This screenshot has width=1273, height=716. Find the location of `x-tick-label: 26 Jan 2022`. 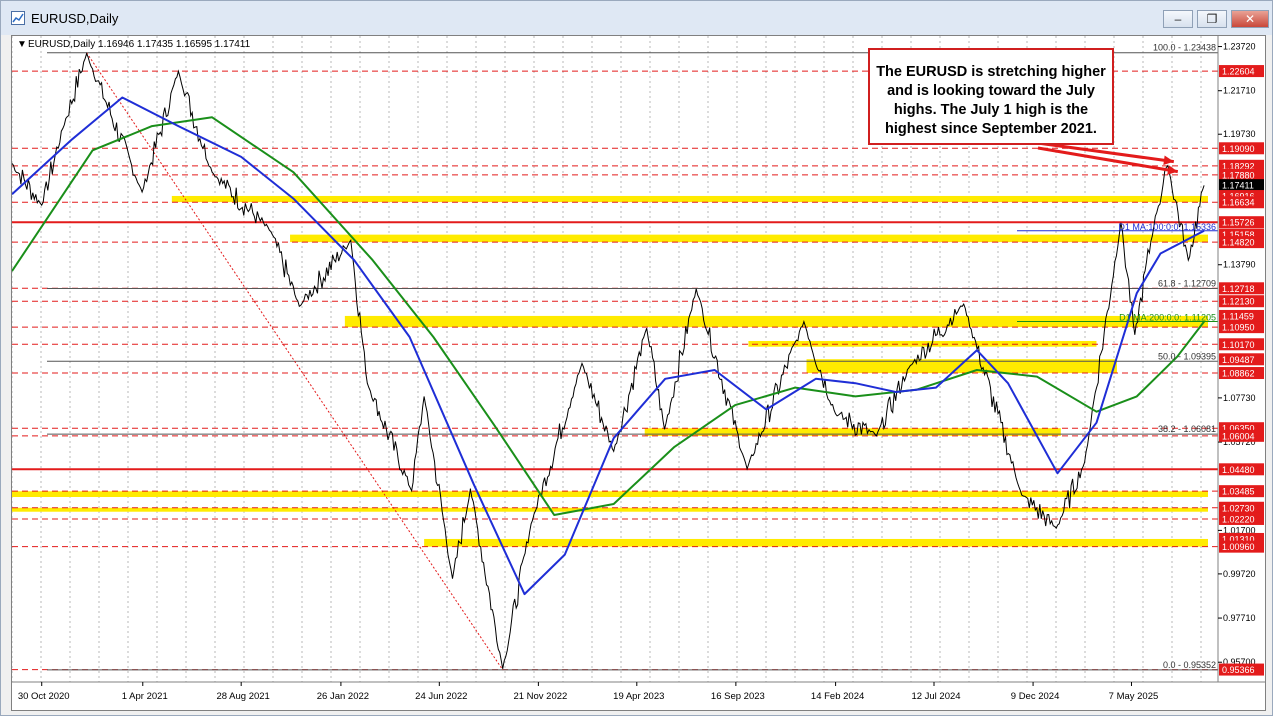

x-tick-label: 26 Jan 2022 is located at coordinates (343, 696).